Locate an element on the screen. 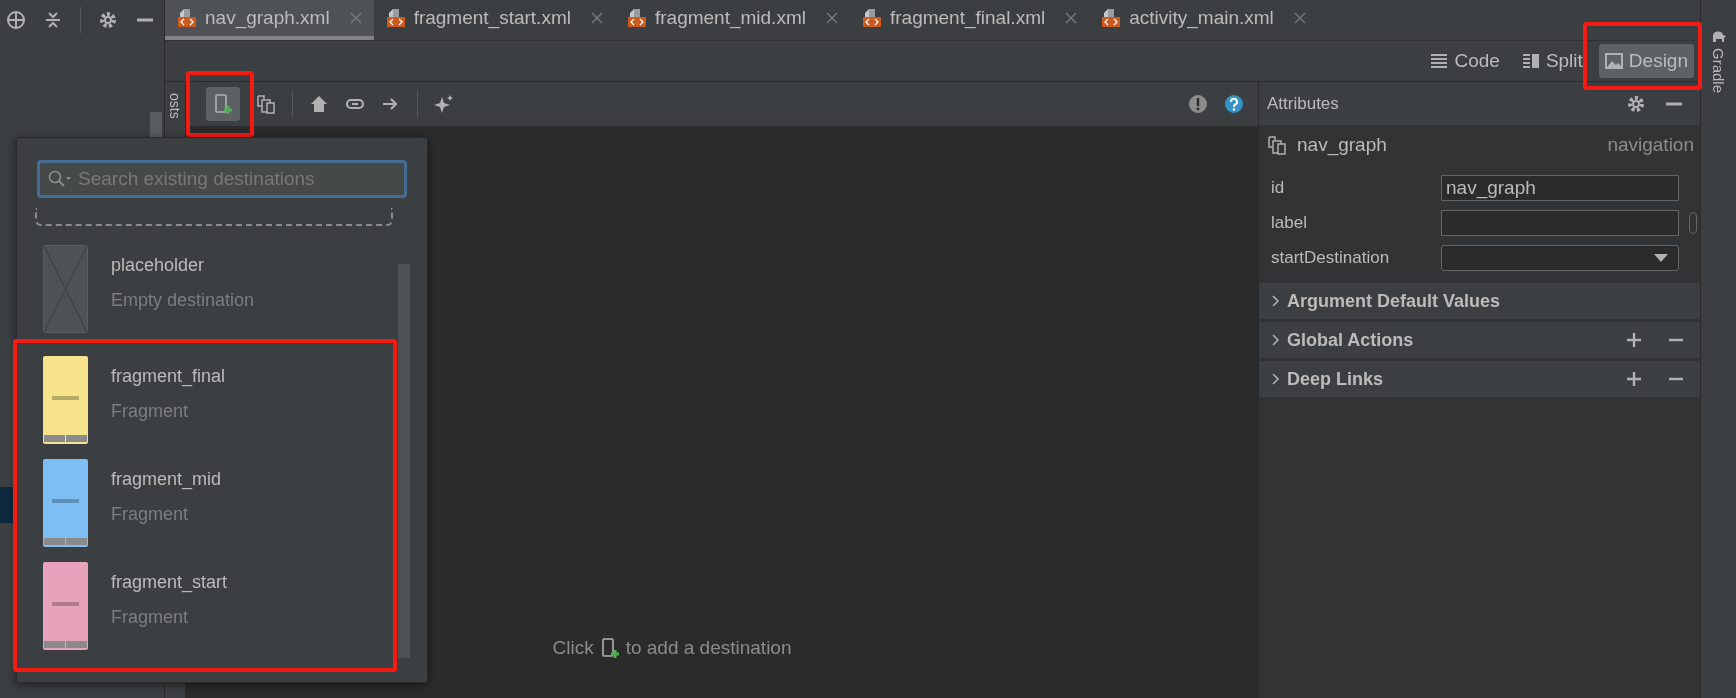 Image resolution: width=1736 pixels, height=698 pixels. scrollbar is located at coordinates (404, 461).